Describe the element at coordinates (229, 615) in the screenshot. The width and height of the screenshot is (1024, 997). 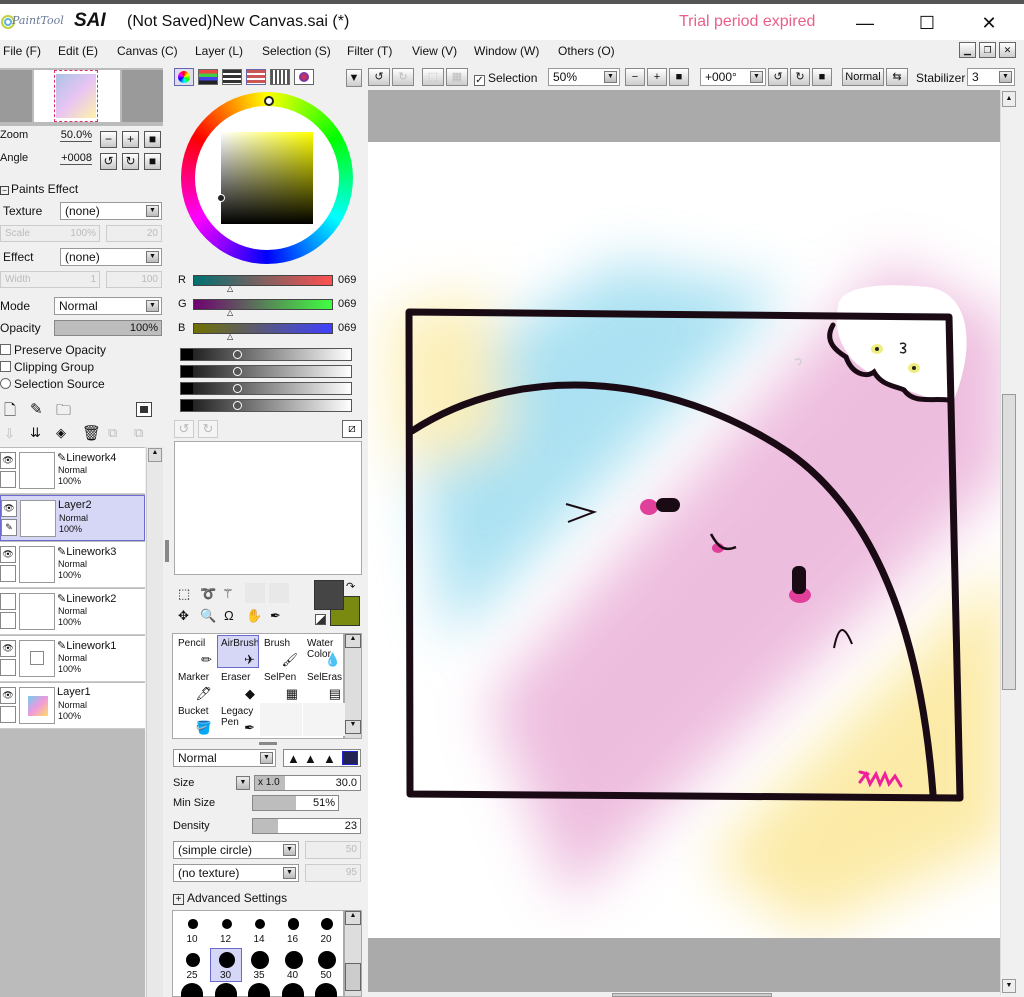
I see `rotate-icon: Ω` at that location.